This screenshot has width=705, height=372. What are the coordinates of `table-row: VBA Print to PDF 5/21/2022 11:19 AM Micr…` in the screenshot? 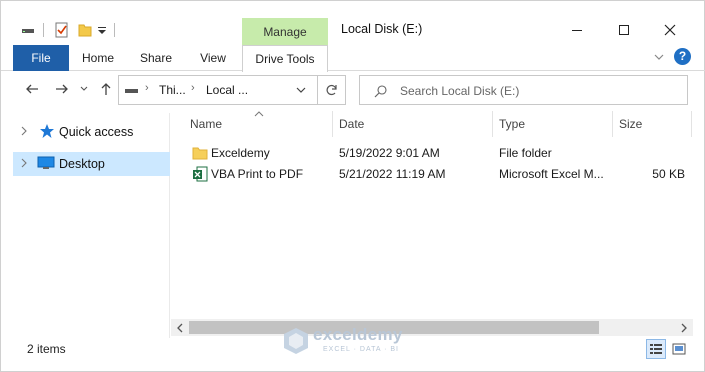 It's located at (438, 174).